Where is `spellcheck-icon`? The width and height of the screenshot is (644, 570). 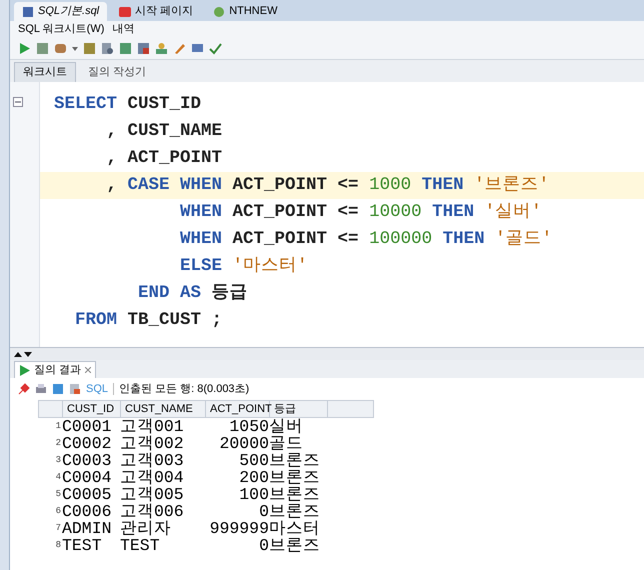 spellcheck-icon is located at coordinates (215, 48).